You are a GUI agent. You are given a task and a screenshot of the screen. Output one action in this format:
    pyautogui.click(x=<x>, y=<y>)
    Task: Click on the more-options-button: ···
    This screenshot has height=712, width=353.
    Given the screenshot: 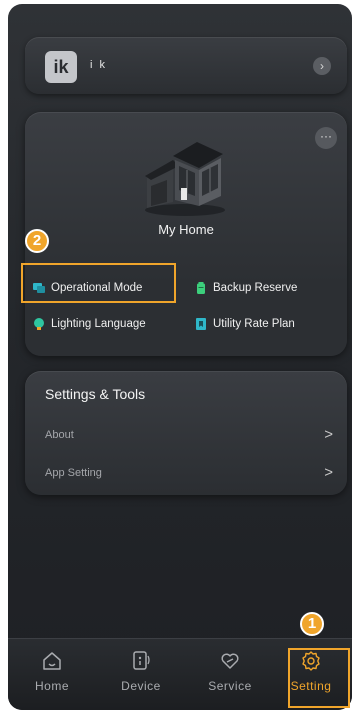 What is the action you would take?
    pyautogui.click(x=326, y=138)
    